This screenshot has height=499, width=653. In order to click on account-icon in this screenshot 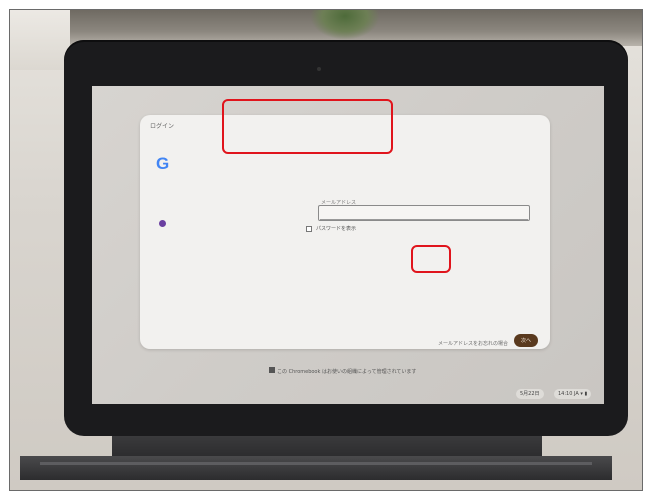, I will do `click(162, 223)`.